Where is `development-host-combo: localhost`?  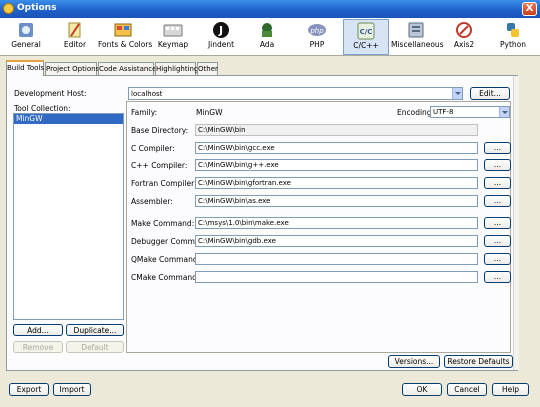 development-host-combo: localhost is located at coordinates (295, 93).